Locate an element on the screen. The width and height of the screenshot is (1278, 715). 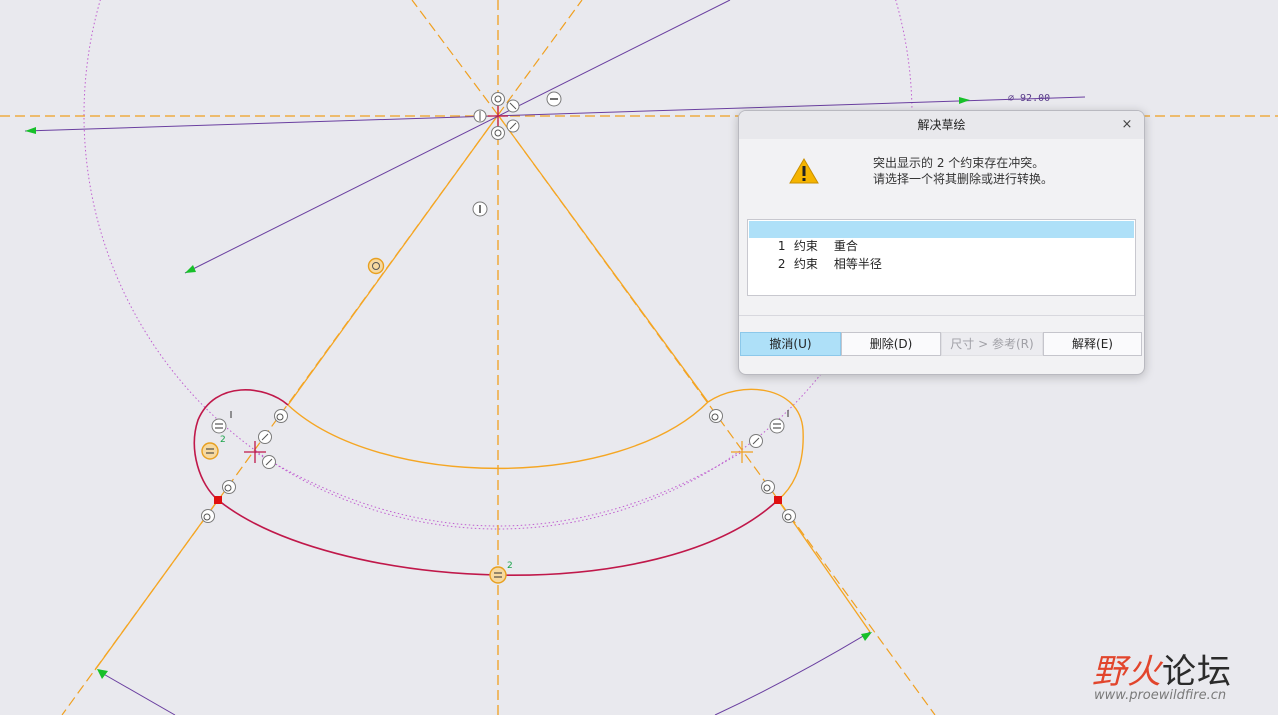
dim-to-reference-button: 尺寸 > 参考(R) is located at coordinates (992, 344).